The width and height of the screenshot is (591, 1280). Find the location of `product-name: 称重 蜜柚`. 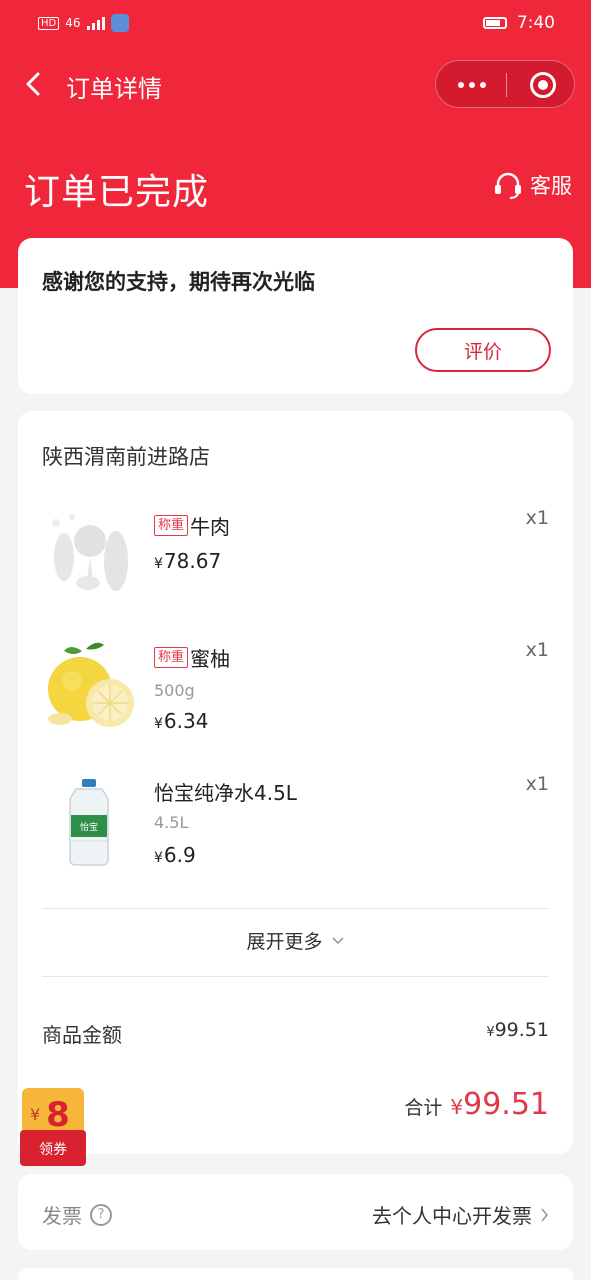

product-name: 称重 蜜柚 is located at coordinates (192, 657).